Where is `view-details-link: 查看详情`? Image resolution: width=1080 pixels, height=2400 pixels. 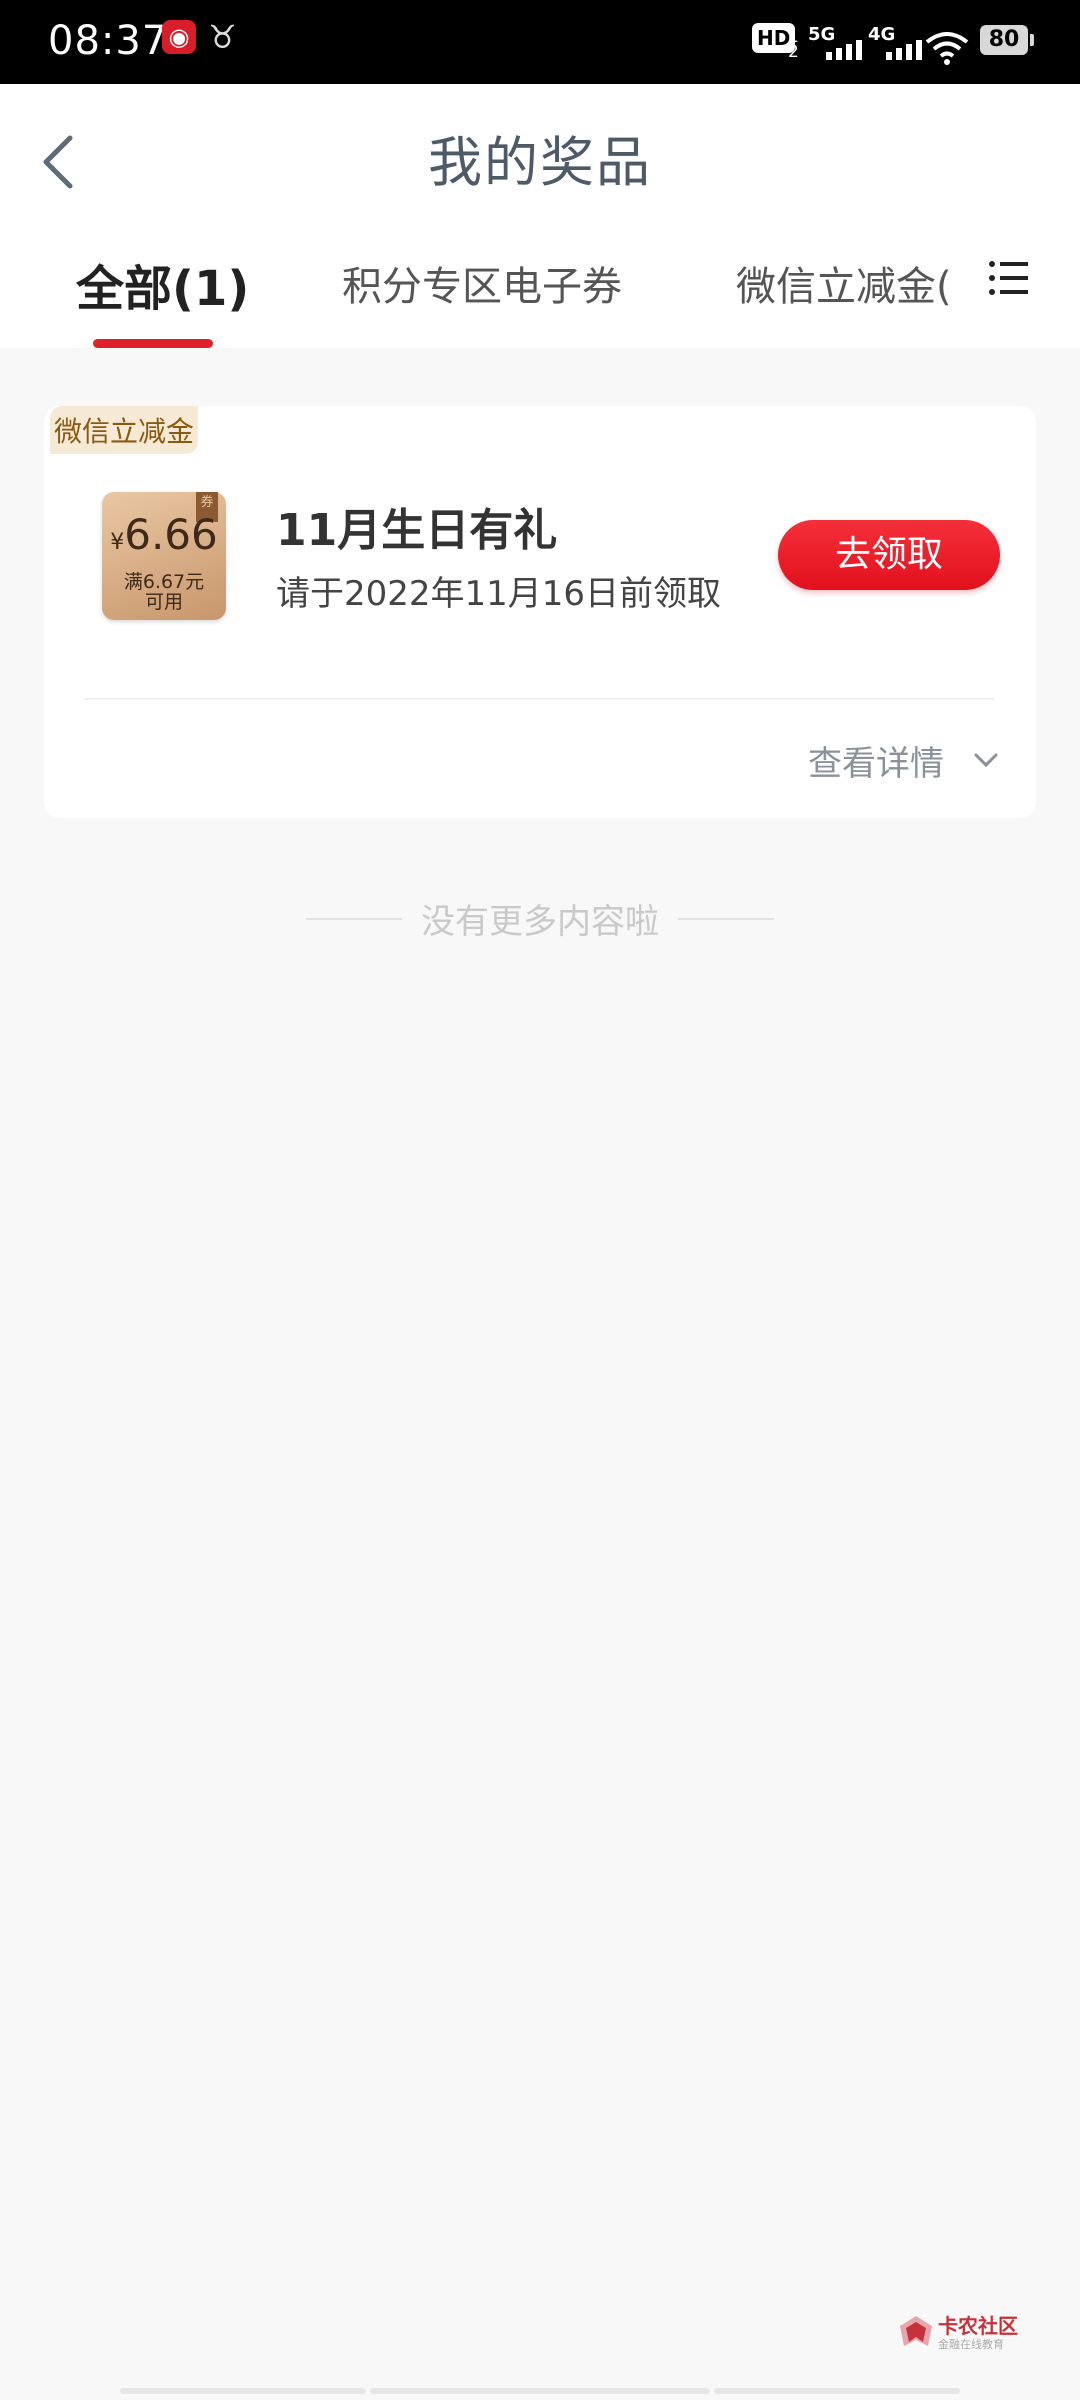 view-details-link: 查看详情 is located at coordinates (876, 760).